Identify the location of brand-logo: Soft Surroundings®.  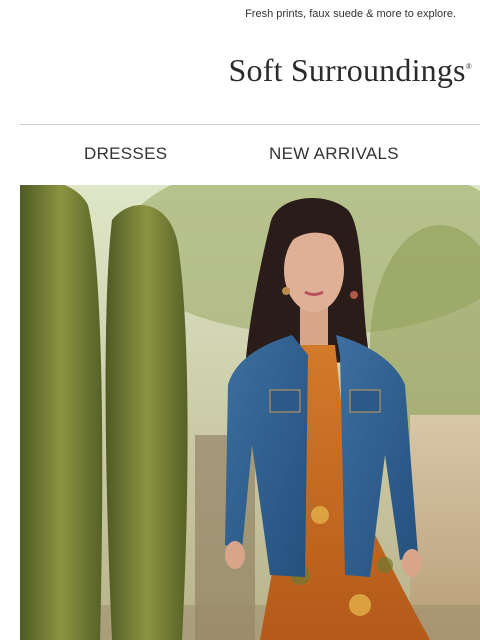
(322, 70).